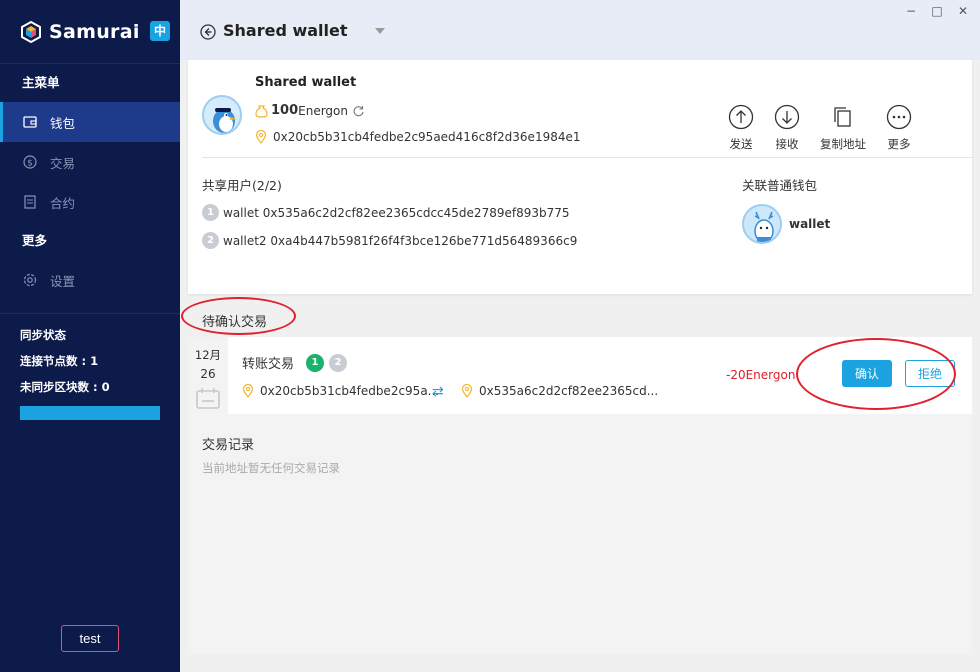  I want to click on member-index: 2, so click(210, 240).